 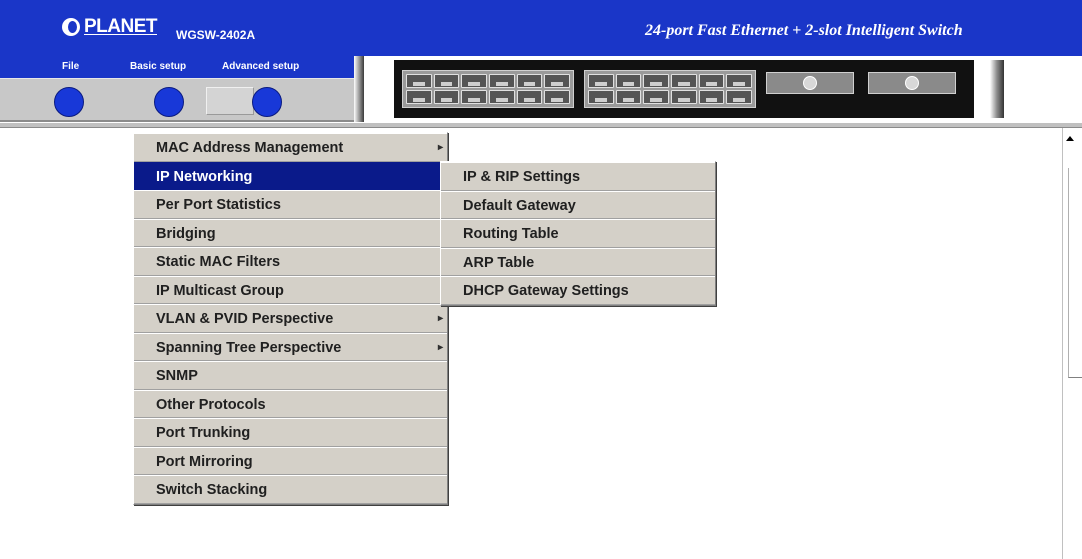 I want to click on file-button, so click(x=69, y=102).